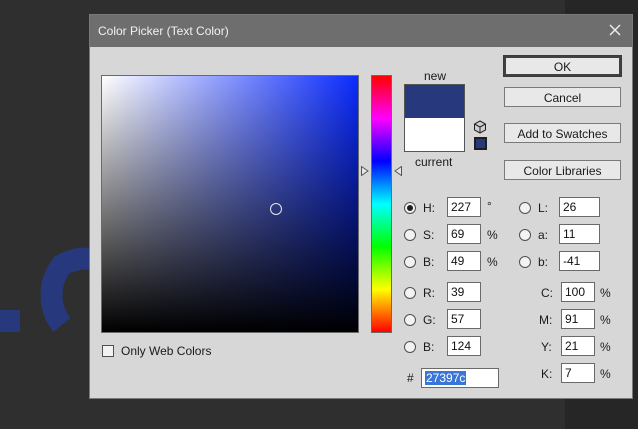  What do you see at coordinates (163, 31) in the screenshot?
I see `dialog-title: Color Picker (Text Color)` at bounding box center [163, 31].